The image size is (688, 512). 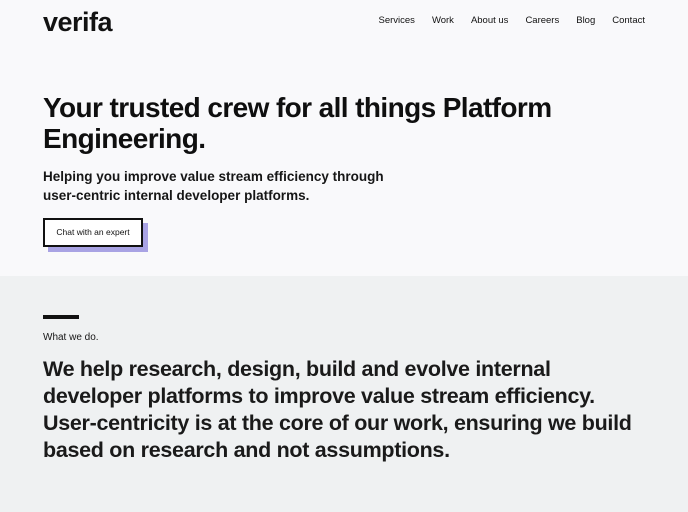 I want to click on nav-item-services: Services, so click(x=397, y=21).